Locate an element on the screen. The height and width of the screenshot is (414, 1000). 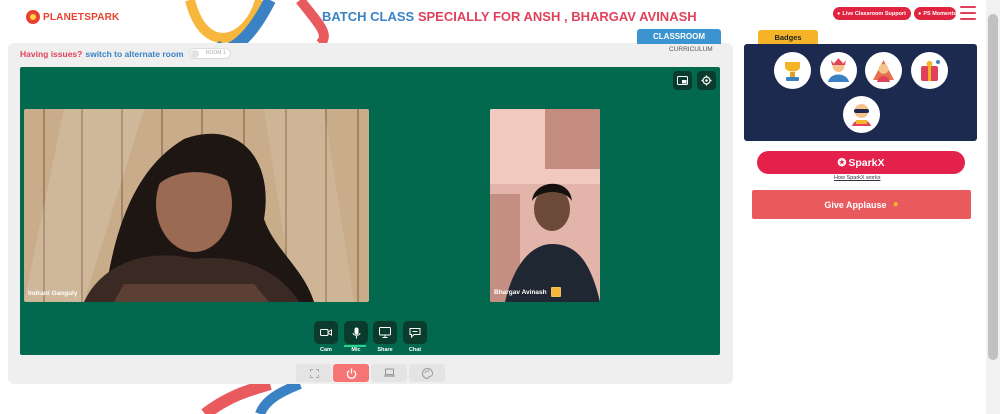
participant-name: Bhargav Avinash is located at coordinates (527, 292).